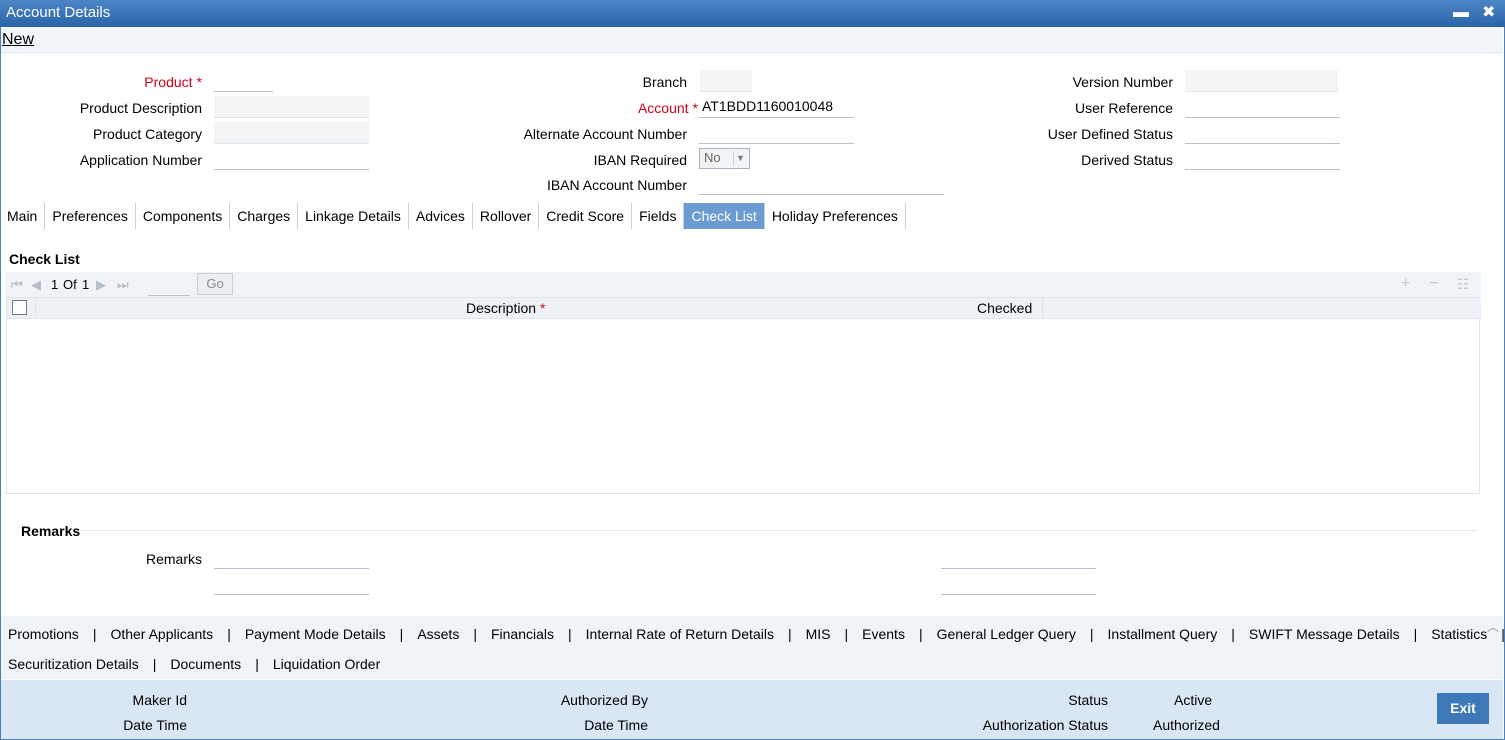 This screenshot has width=1505, height=740. I want to click on user-reference-label: User Reference, so click(1123, 108).